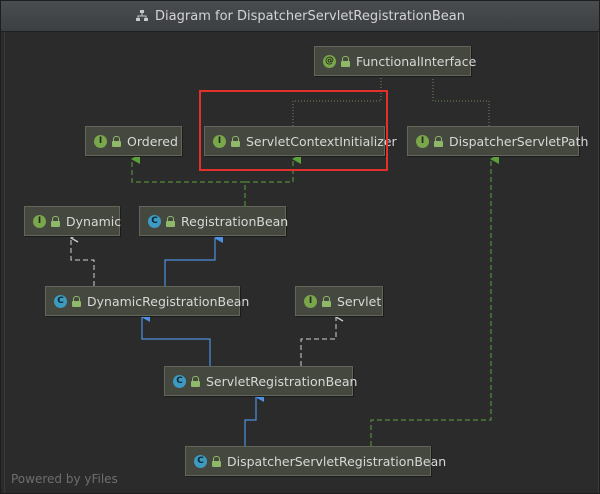 Image resolution: width=600 pixels, height=494 pixels. I want to click on node-functional-interface: @ FunctionalInterface, so click(395, 61).